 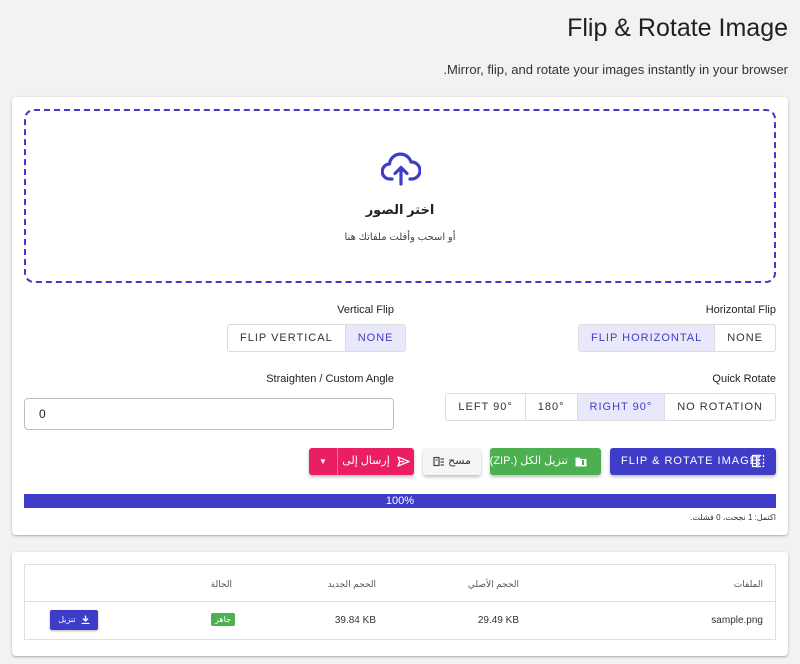 I want to click on flip-rotate-button: FLIP & ROTATE IMAGE, so click(x=693, y=461).